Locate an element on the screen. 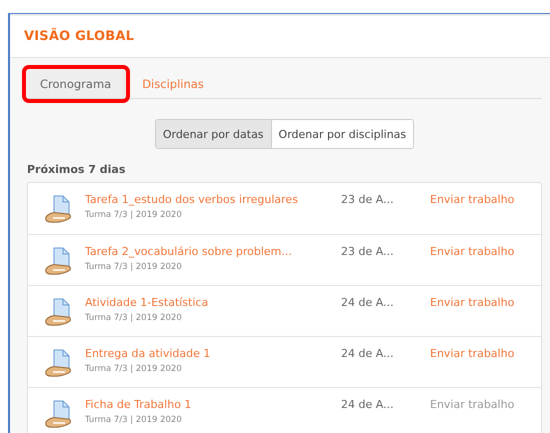 Image resolution: width=550 pixels, height=433 pixels. tab: Disciplinas is located at coordinates (173, 84).